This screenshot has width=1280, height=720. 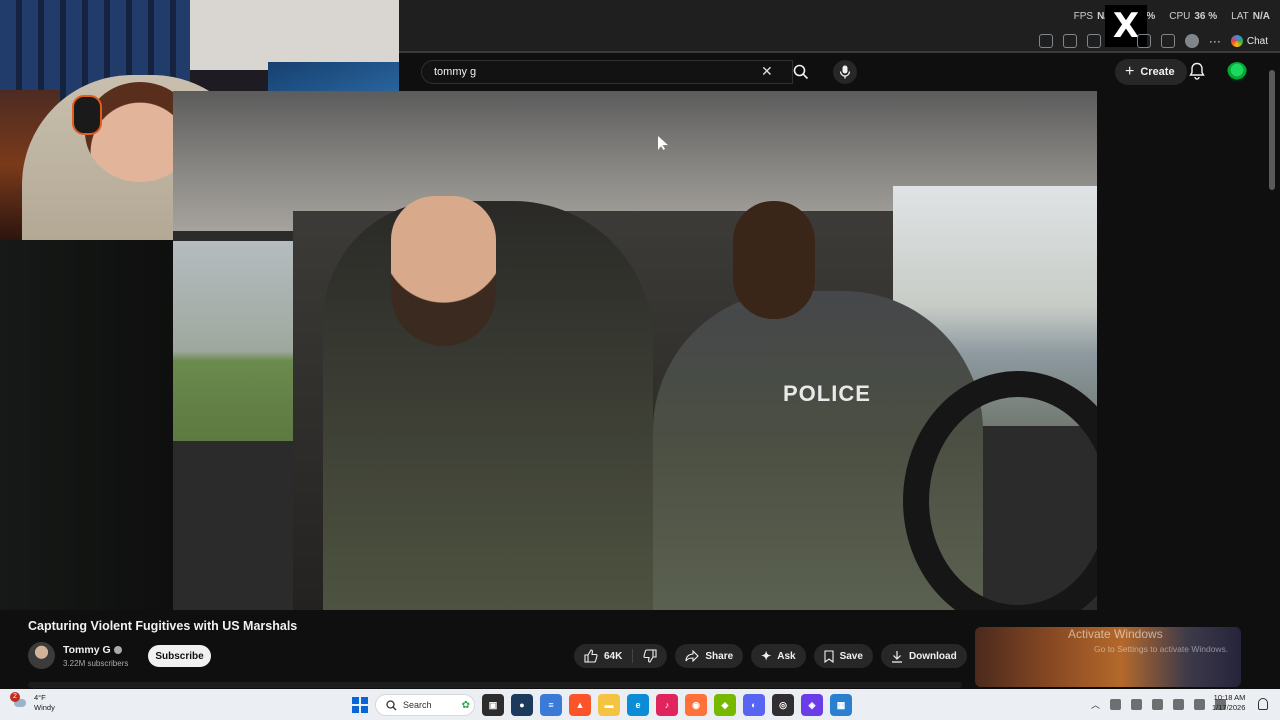 I want to click on download-icon, so click(x=896, y=656).